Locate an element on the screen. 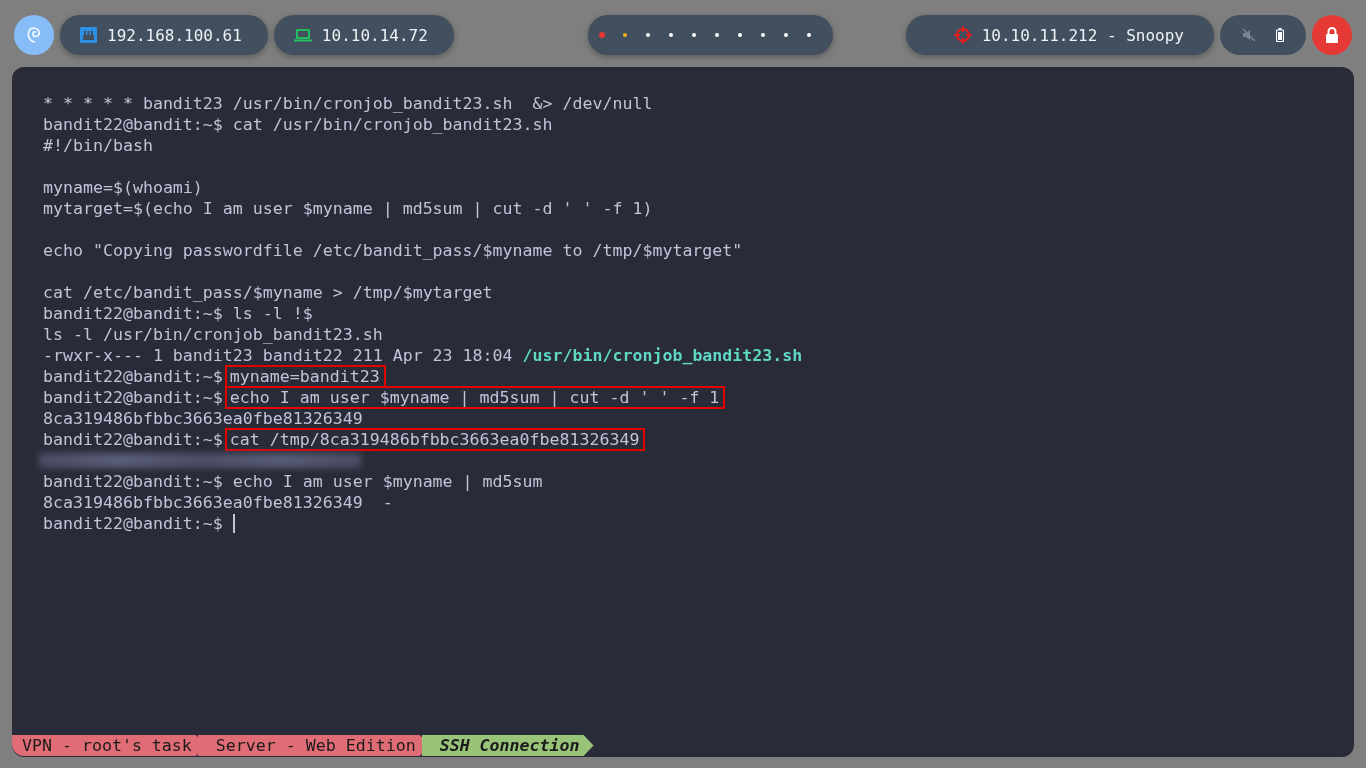  menu-button is located at coordinates (34, 35).